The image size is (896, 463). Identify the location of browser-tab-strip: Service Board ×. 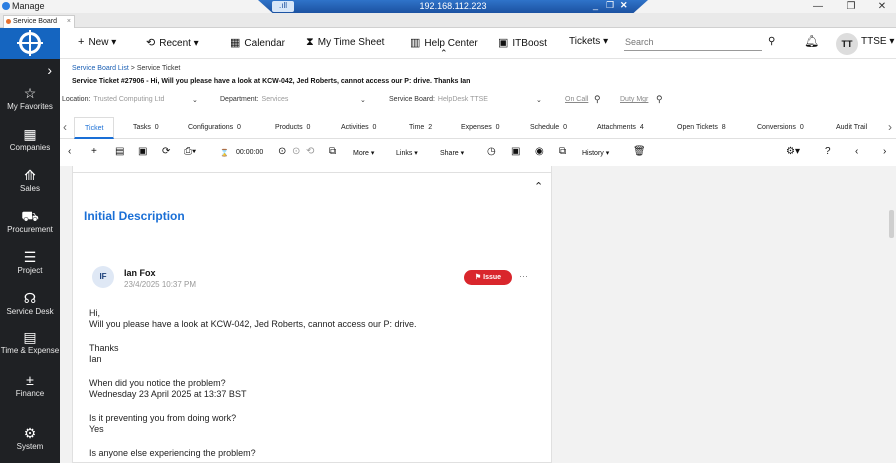
(448, 20).